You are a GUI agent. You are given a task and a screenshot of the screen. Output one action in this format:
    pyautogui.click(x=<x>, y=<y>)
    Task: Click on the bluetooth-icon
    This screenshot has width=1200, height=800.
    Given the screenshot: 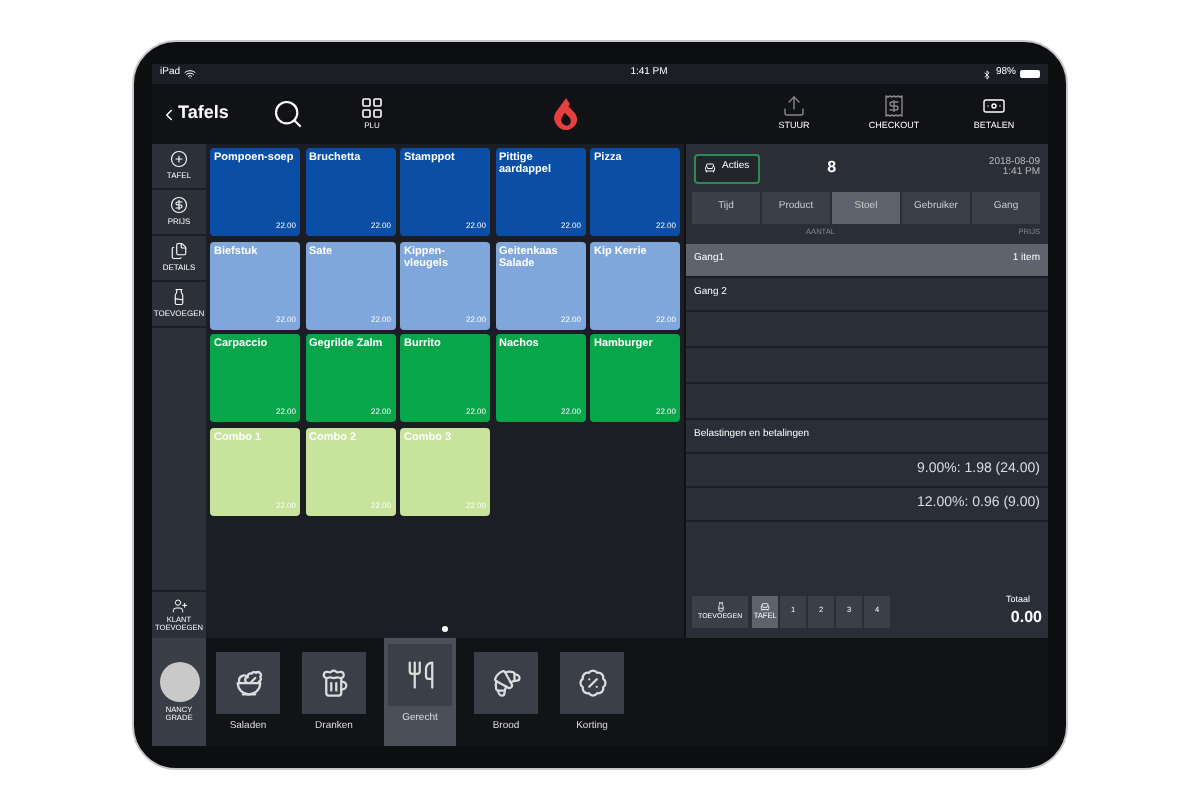 What is the action you would take?
    pyautogui.click(x=986, y=74)
    